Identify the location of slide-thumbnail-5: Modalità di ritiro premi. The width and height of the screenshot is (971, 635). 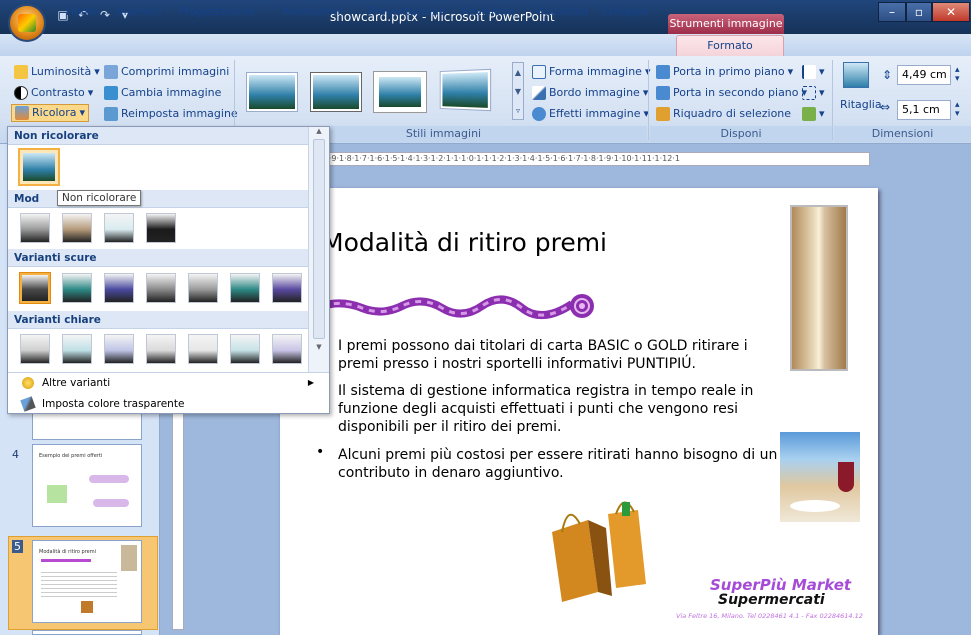
(87, 581).